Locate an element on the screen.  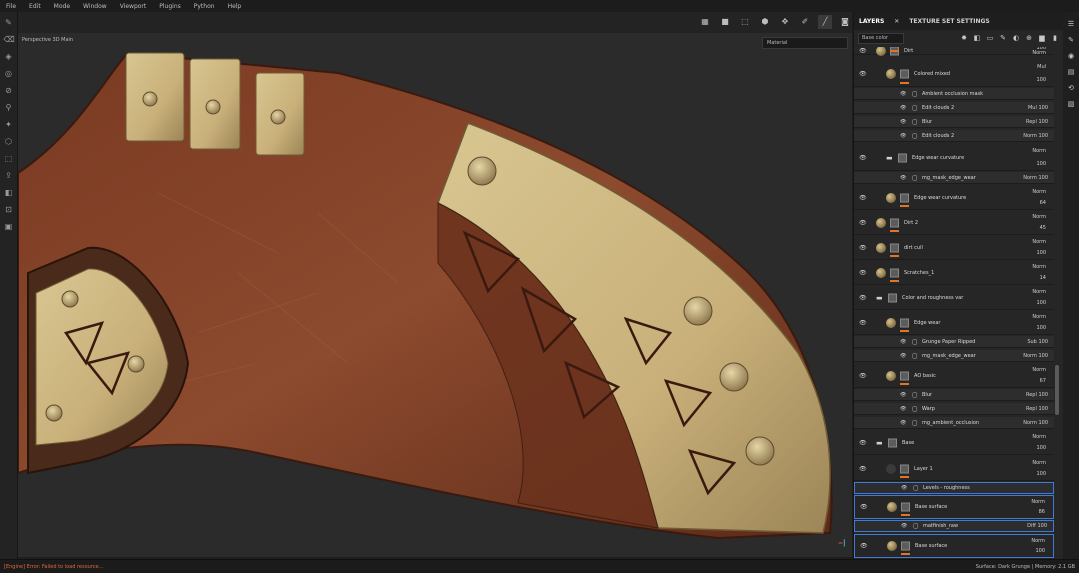
add-mask-icon: ◧ is located at coordinates (977, 38).